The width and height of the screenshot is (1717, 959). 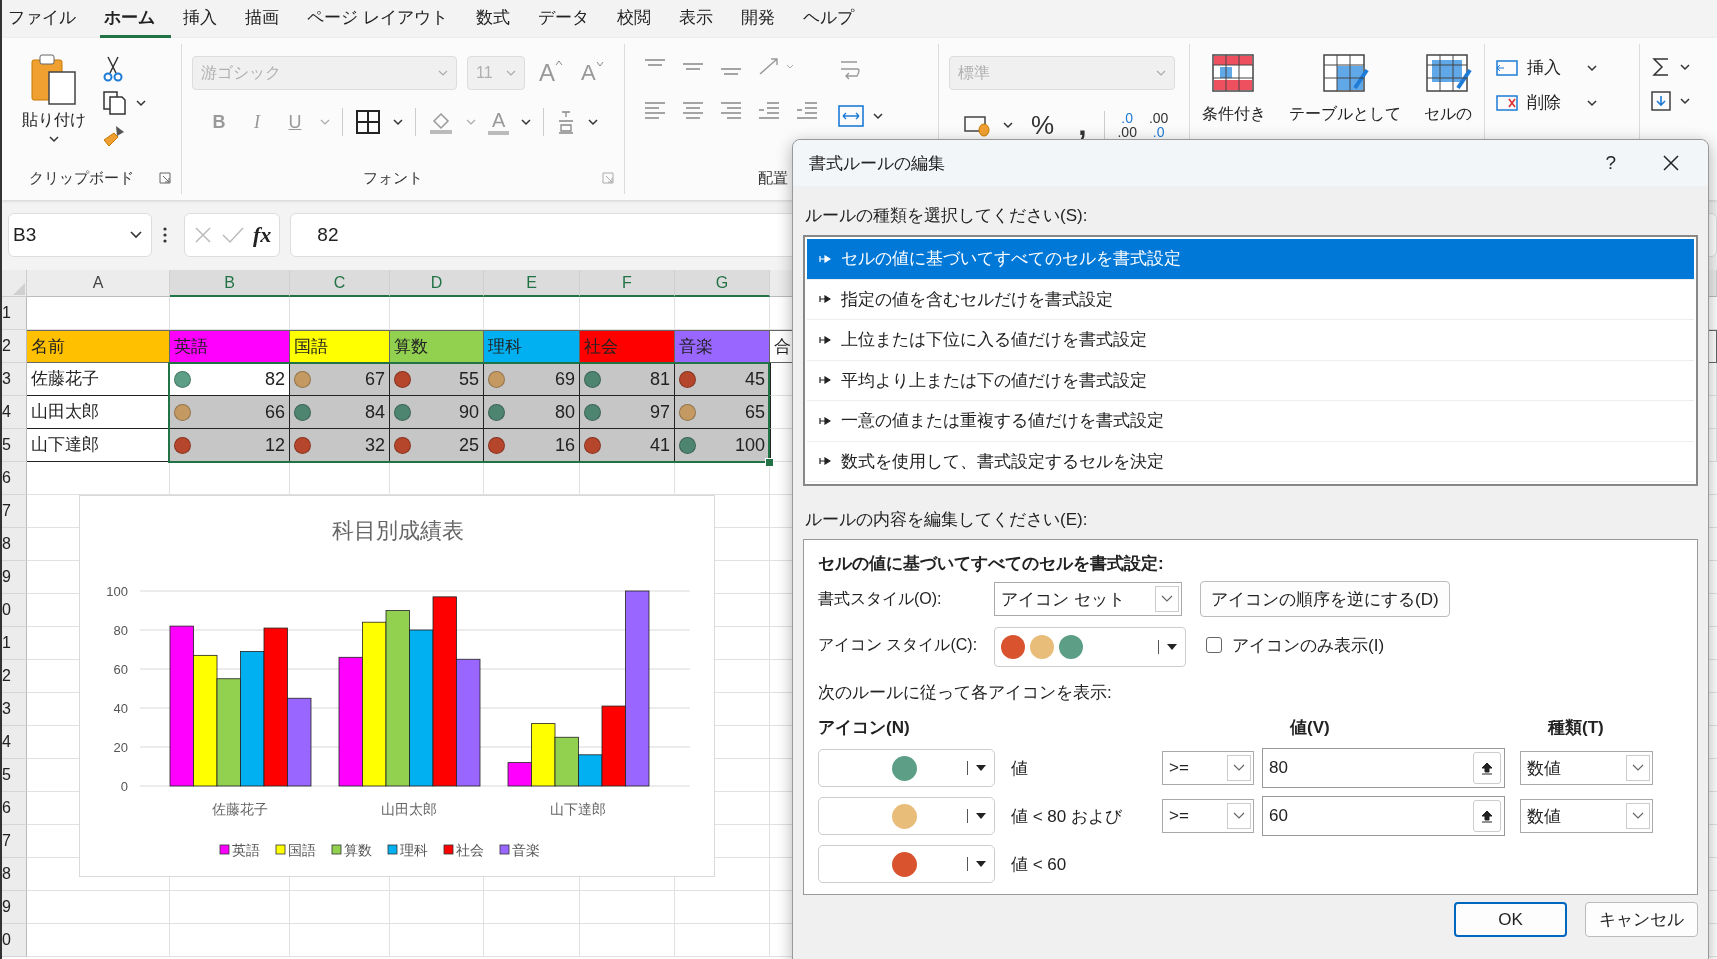 I want to click on ribbon-tab: 描画, so click(x=268, y=19).